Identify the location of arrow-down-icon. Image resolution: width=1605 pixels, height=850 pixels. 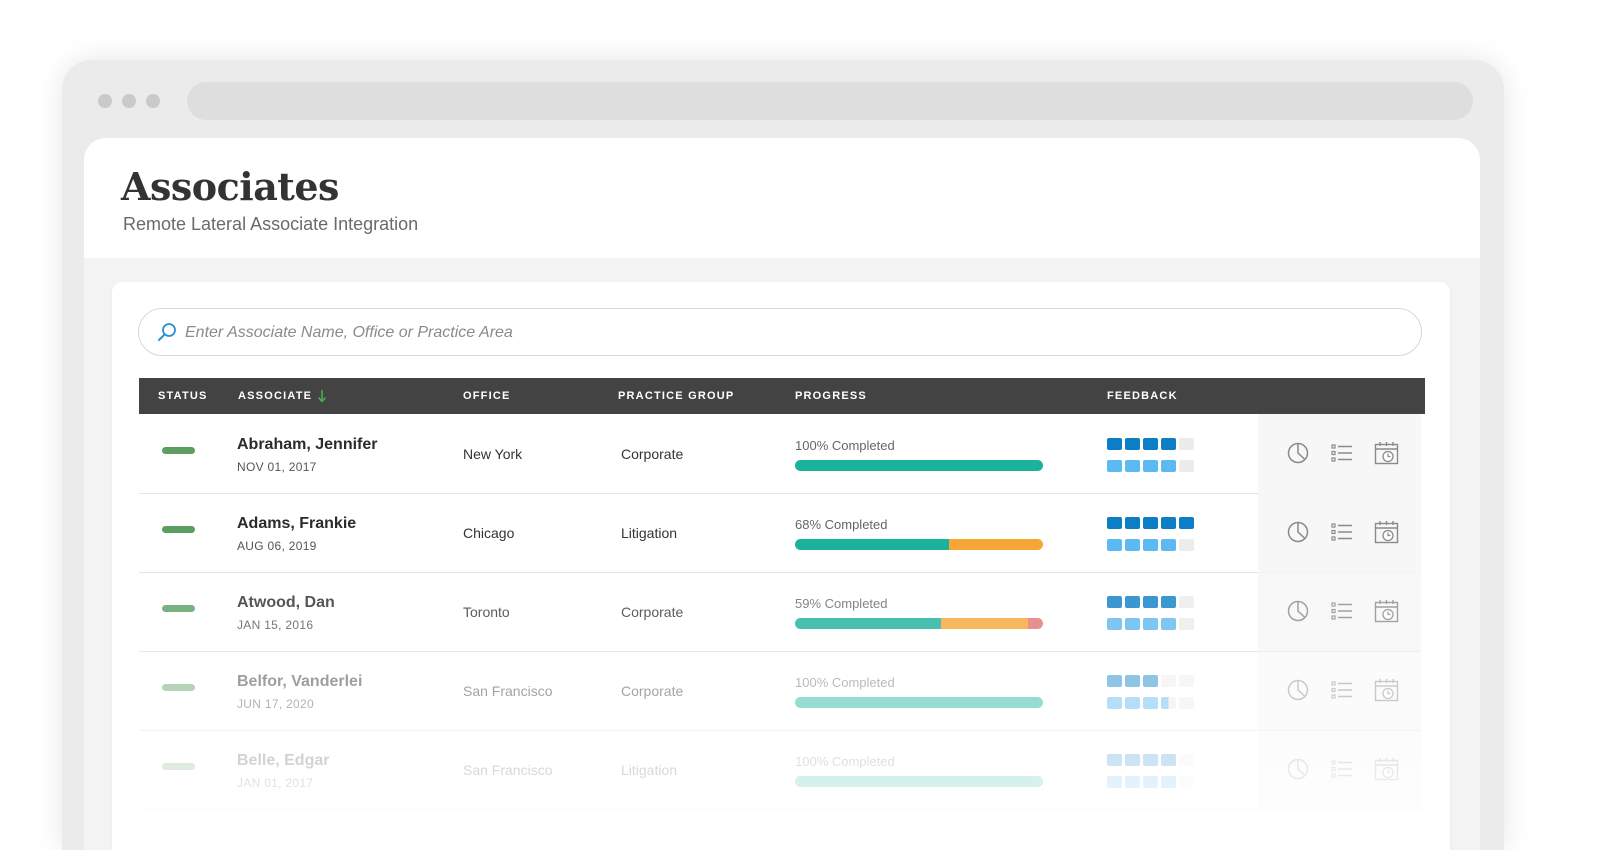
(322, 396).